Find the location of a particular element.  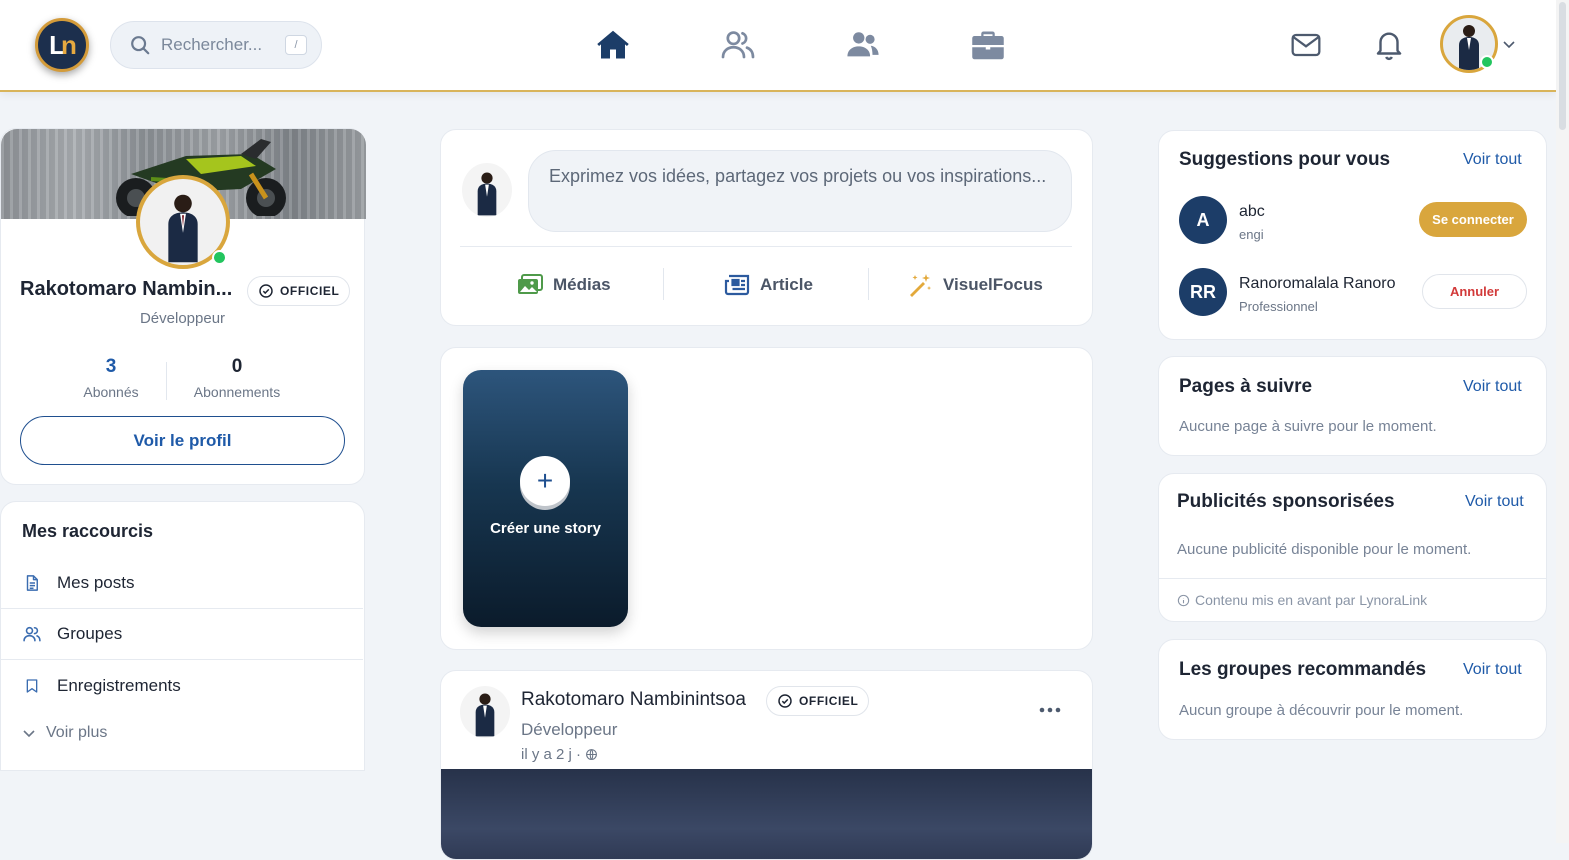

users-icon is located at coordinates (32, 634).